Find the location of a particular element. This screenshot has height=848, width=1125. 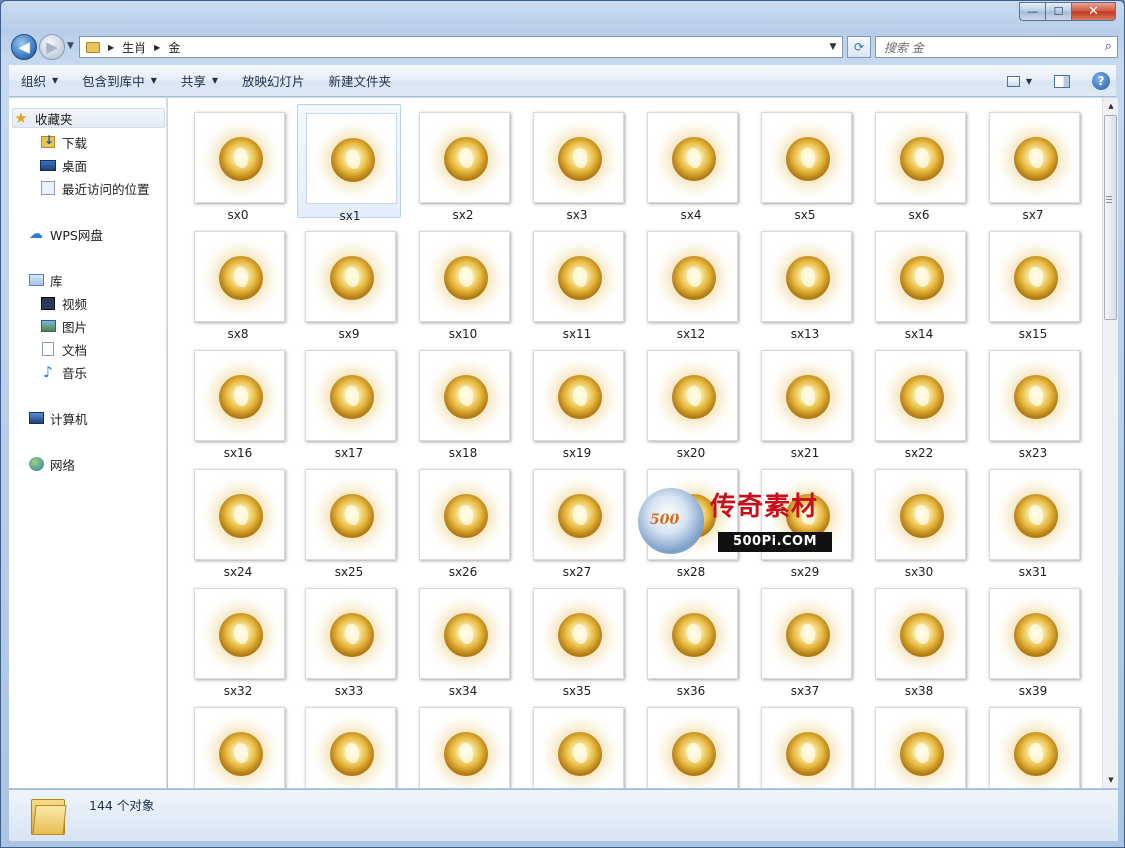

address-dropdown-button: ▼ is located at coordinates (833, 47).